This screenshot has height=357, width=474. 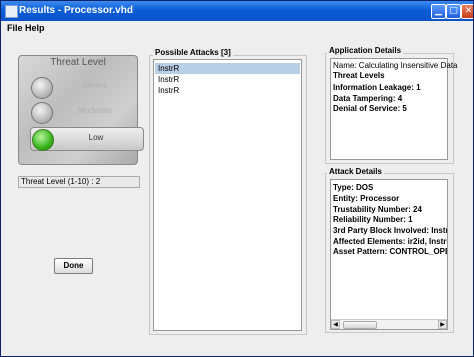 I want to click on threat-level-panel: Threat Level Severe Moderate Low, so click(x=81, y=110).